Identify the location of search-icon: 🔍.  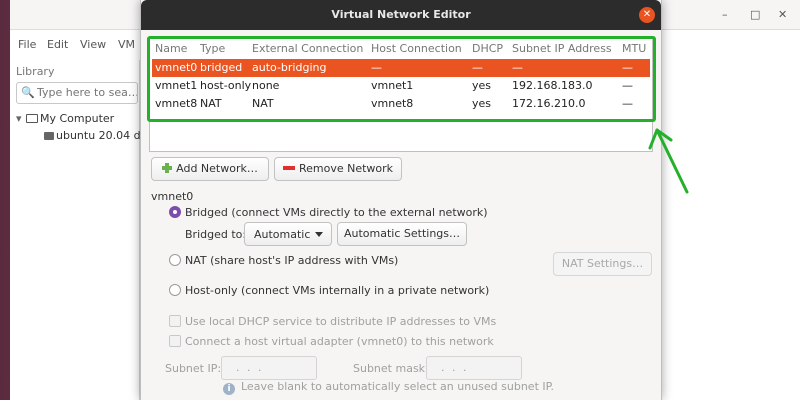
(28, 92).